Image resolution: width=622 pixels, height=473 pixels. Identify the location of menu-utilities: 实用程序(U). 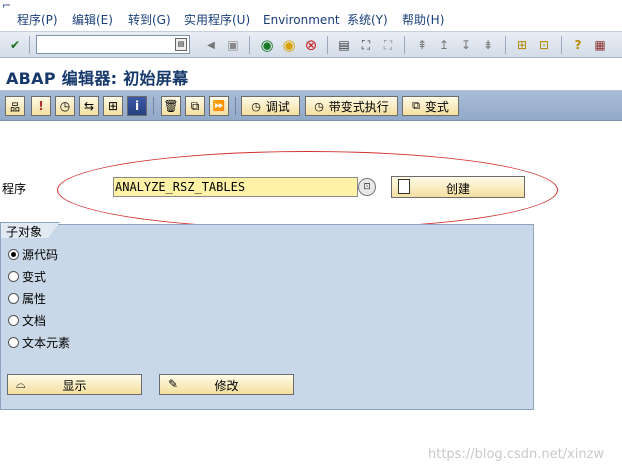
(217, 20).